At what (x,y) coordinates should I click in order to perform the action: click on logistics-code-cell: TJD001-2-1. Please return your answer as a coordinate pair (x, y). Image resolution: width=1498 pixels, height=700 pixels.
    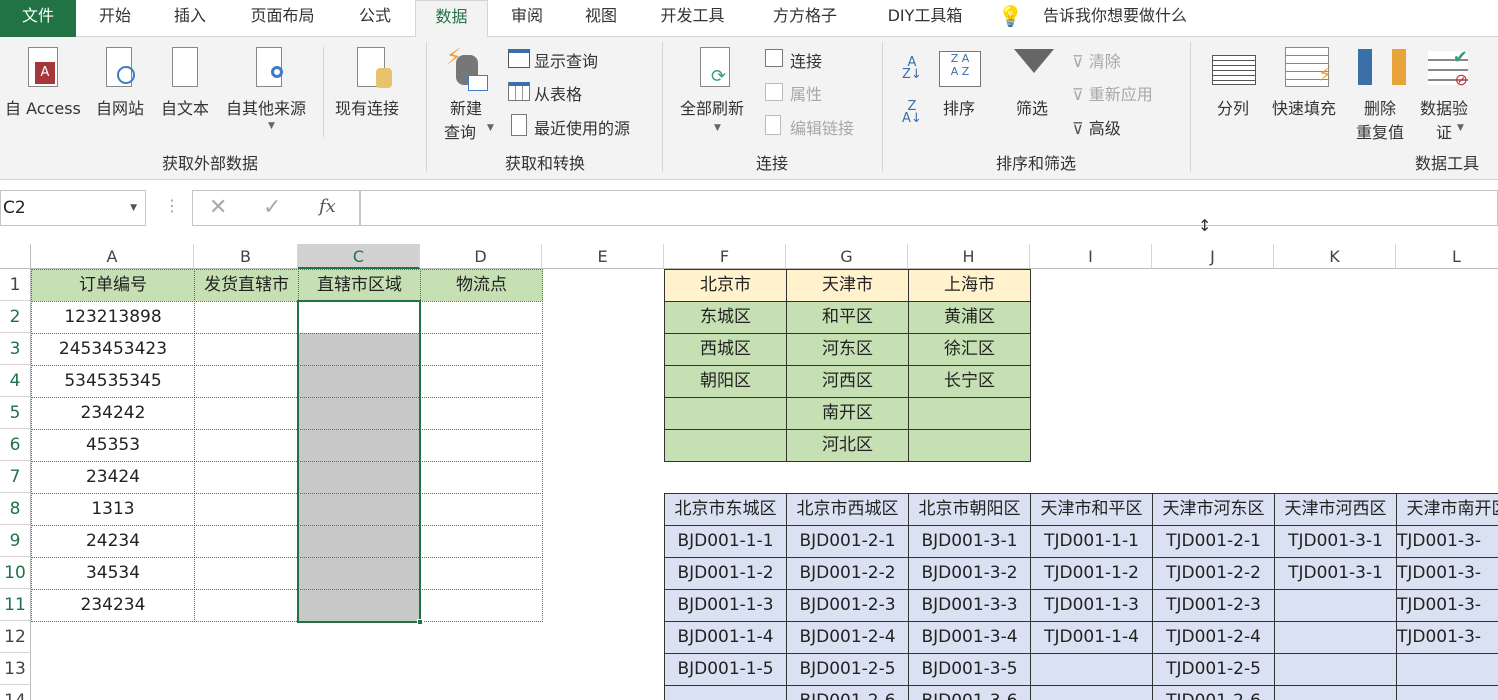
    Looking at the image, I should click on (1213, 541).